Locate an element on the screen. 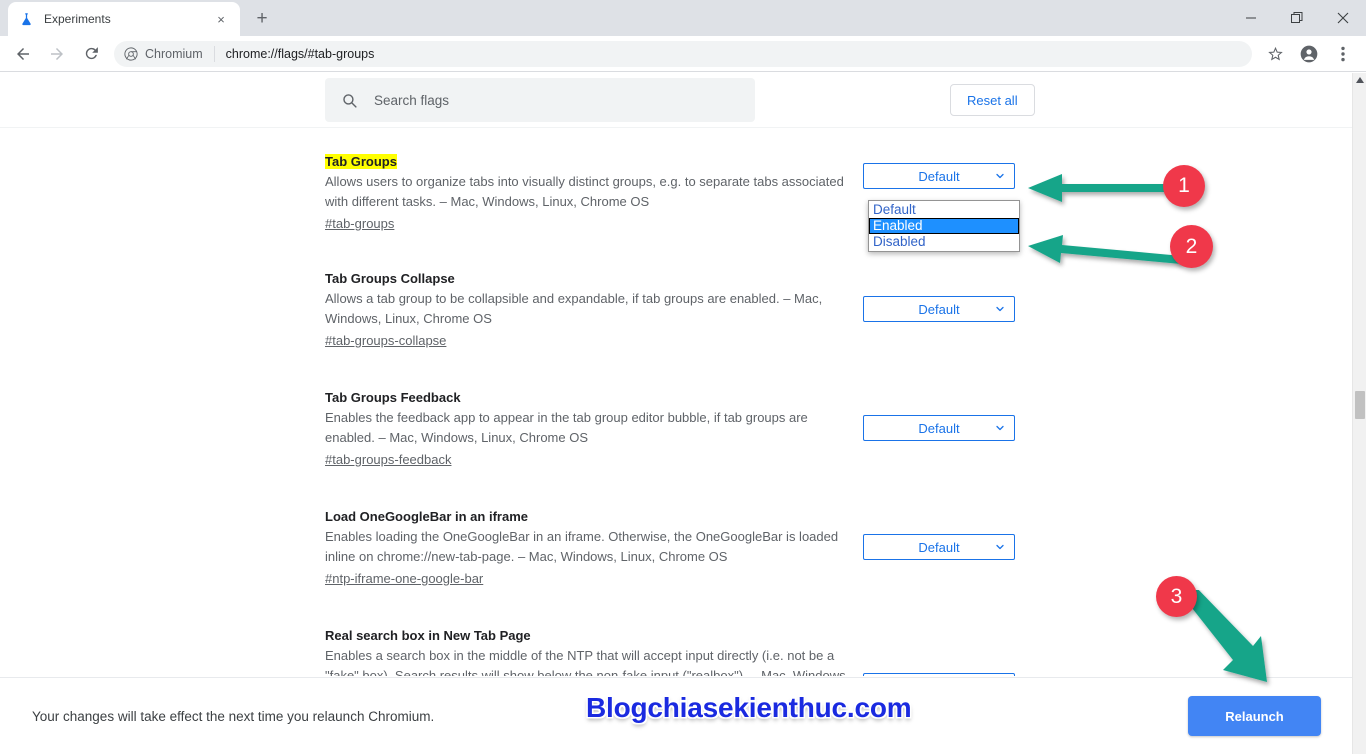  flag-anchor-link: #tab-groups-feedback is located at coordinates (388, 459).